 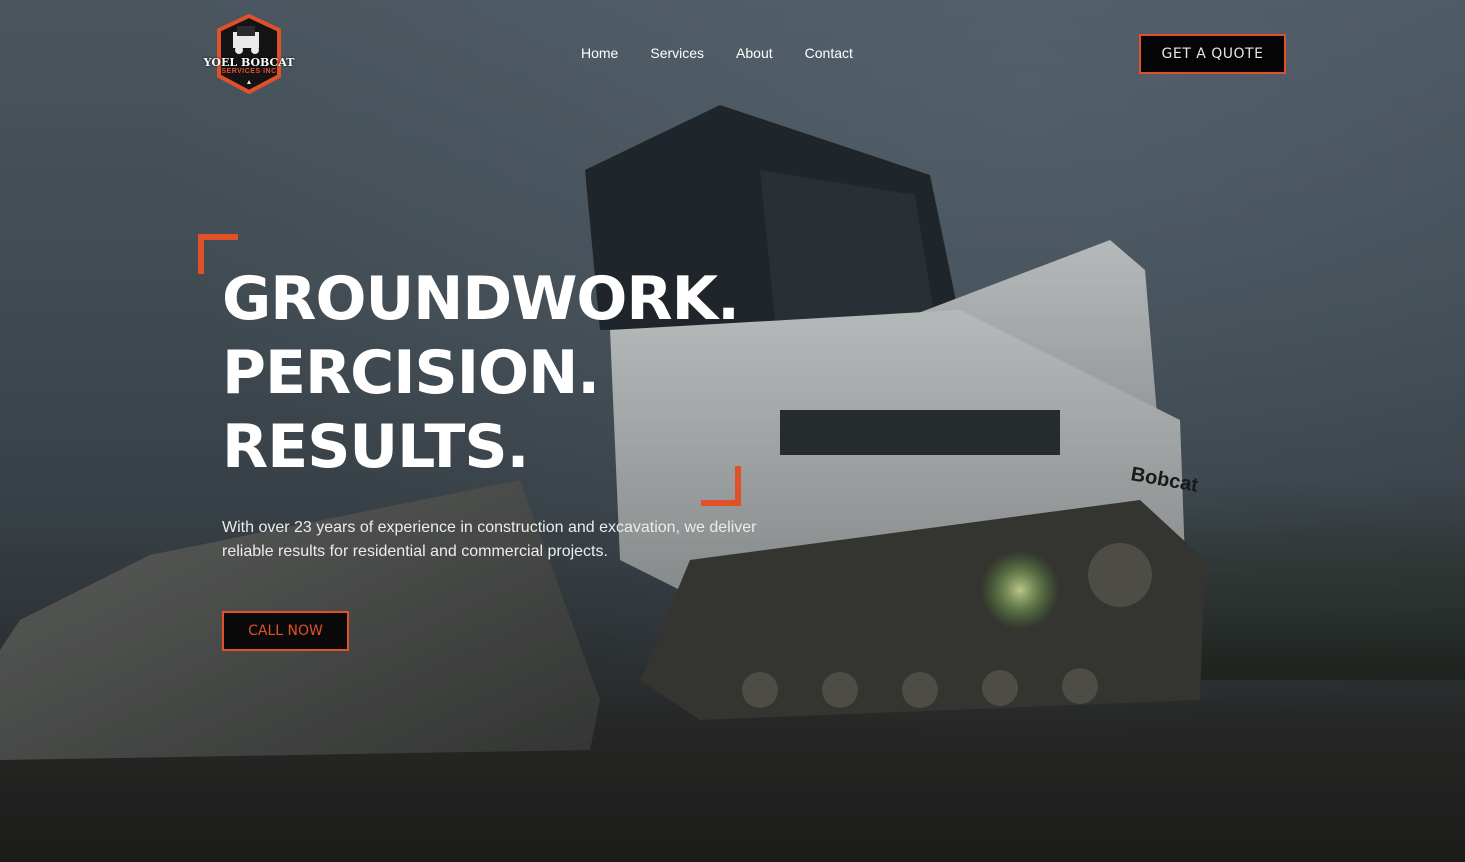 What do you see at coordinates (411, 373) in the screenshot?
I see `headline-line-2: PERCISION.` at bounding box center [411, 373].